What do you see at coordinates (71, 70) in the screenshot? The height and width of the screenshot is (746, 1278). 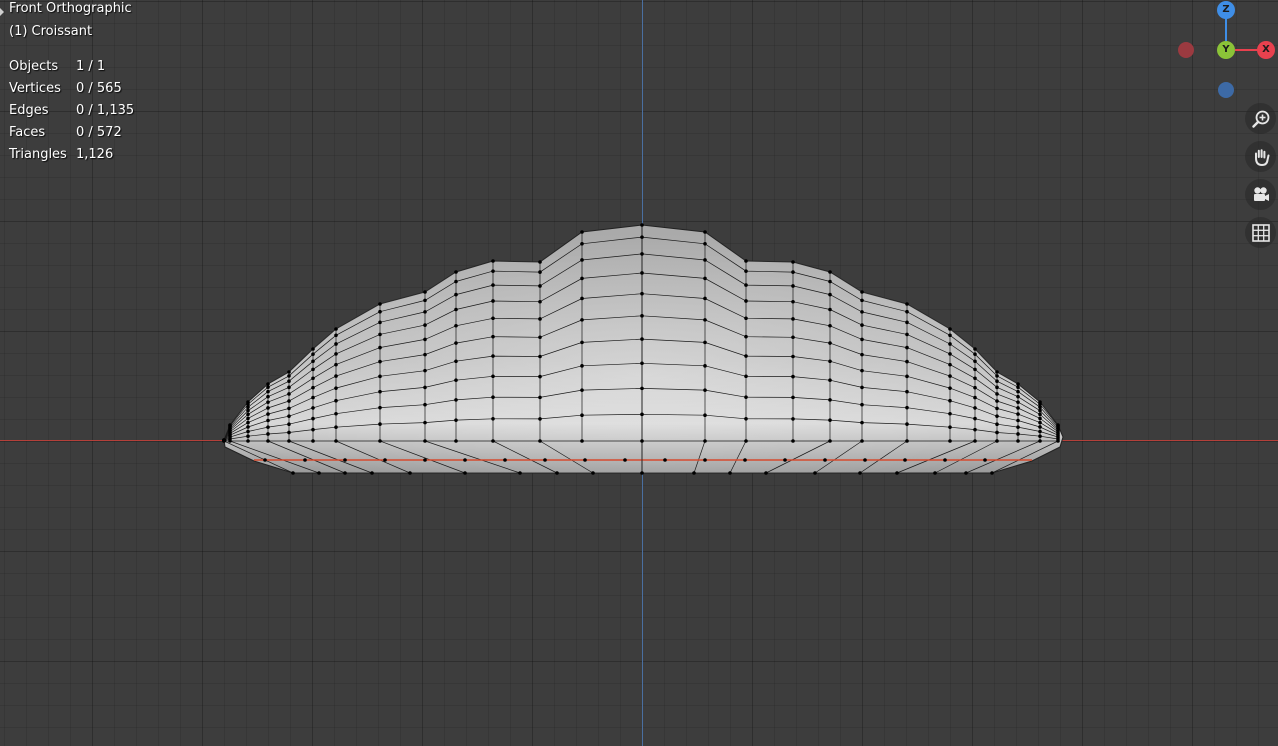 I see `stat-row-objects: Objects 1 / 1` at bounding box center [71, 70].